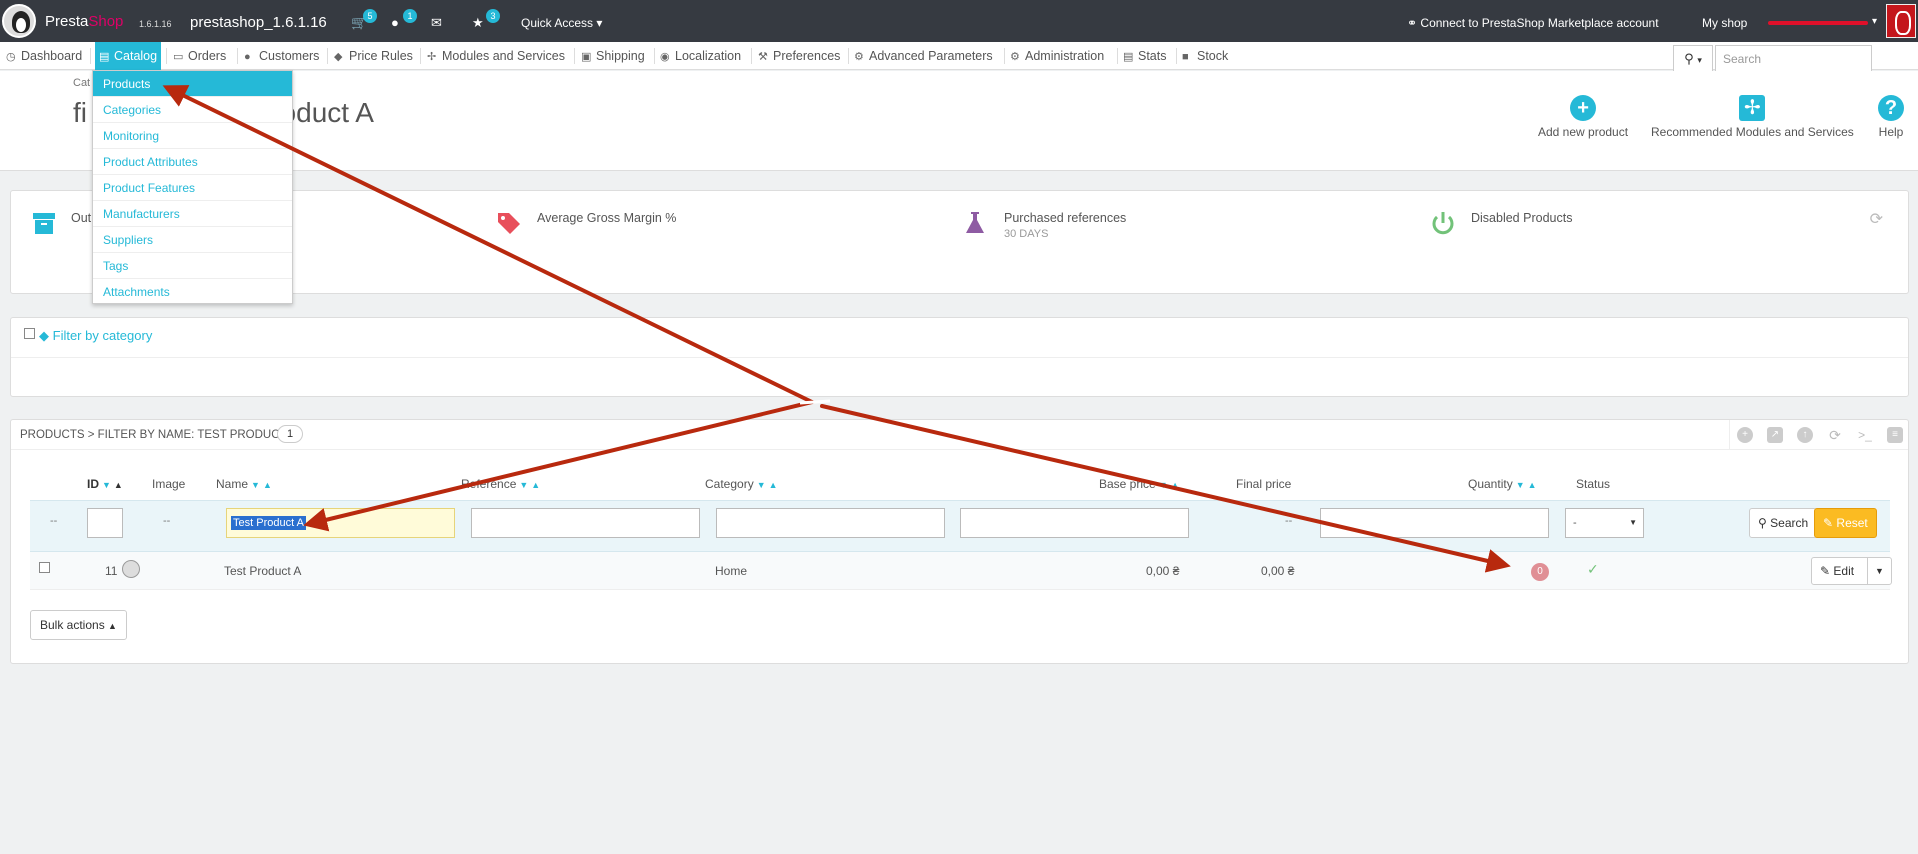 The height and width of the screenshot is (854, 1918). I want to click on quantity-filter-input, so click(1434, 523).